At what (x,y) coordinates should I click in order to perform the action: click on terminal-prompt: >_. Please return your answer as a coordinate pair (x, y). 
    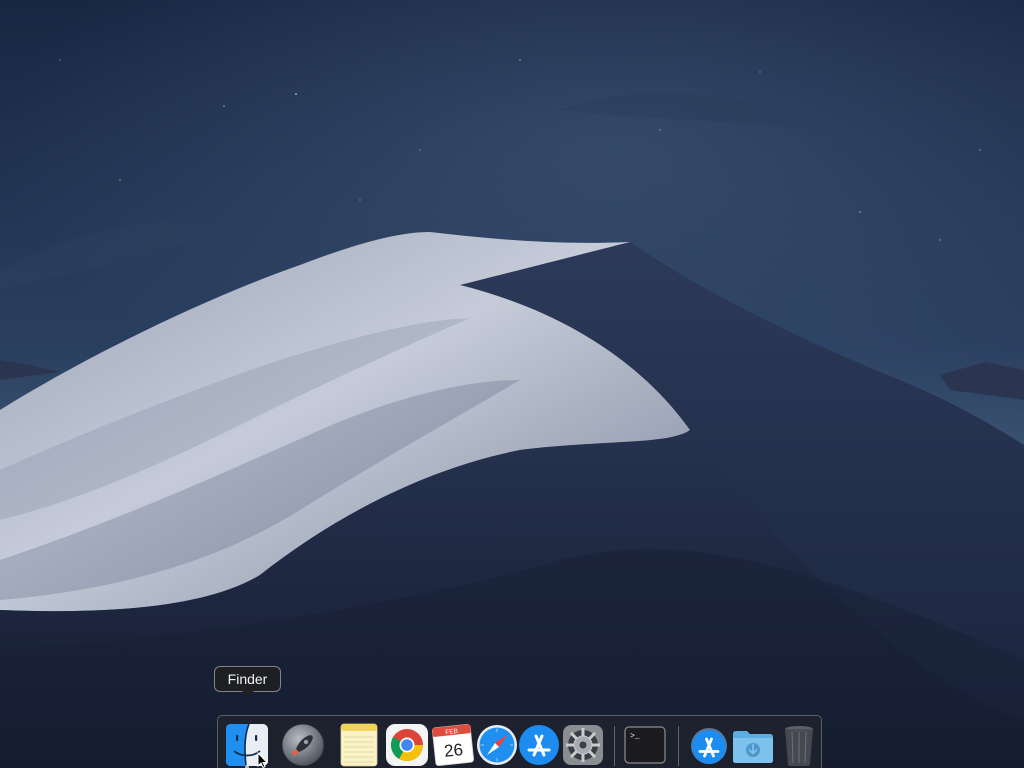
    Looking at the image, I should click on (635, 736).